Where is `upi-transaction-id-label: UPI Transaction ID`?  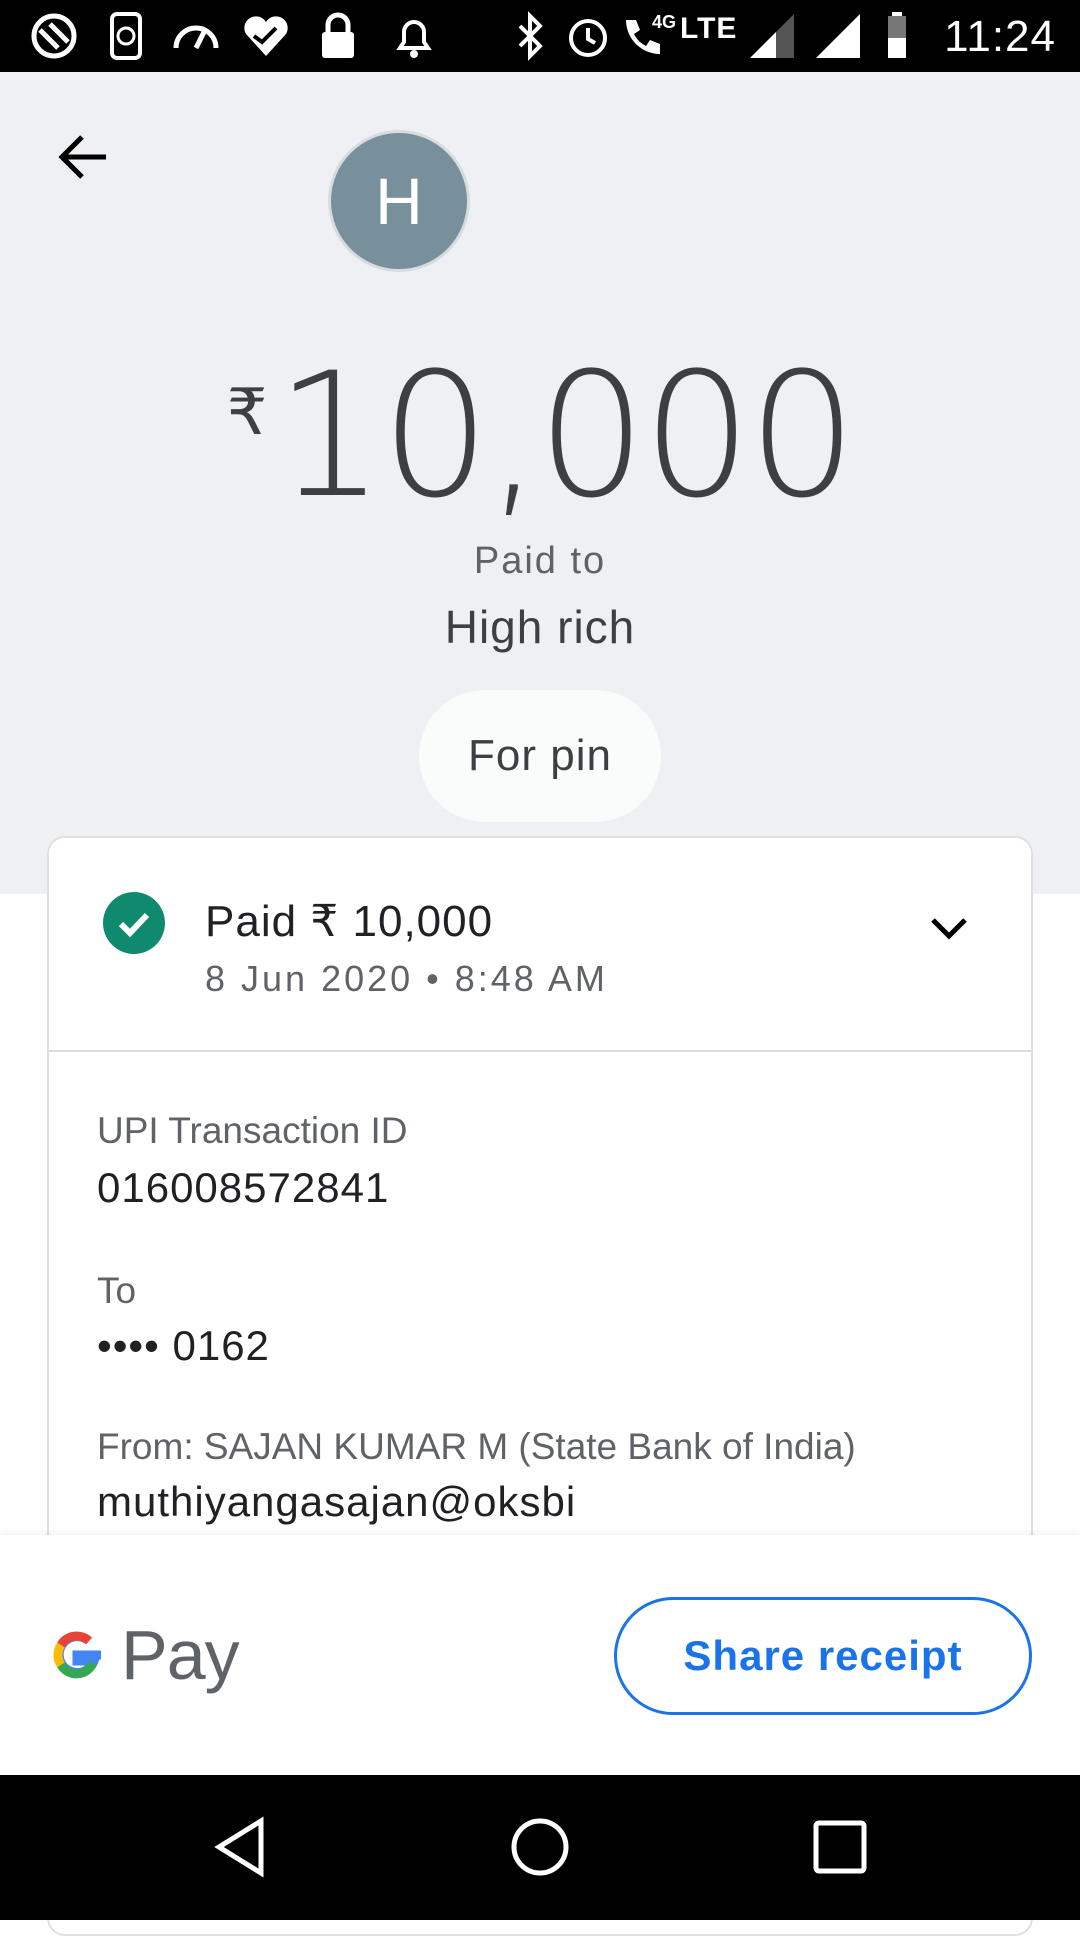
upi-transaction-id-label: UPI Transaction ID is located at coordinates (252, 1130).